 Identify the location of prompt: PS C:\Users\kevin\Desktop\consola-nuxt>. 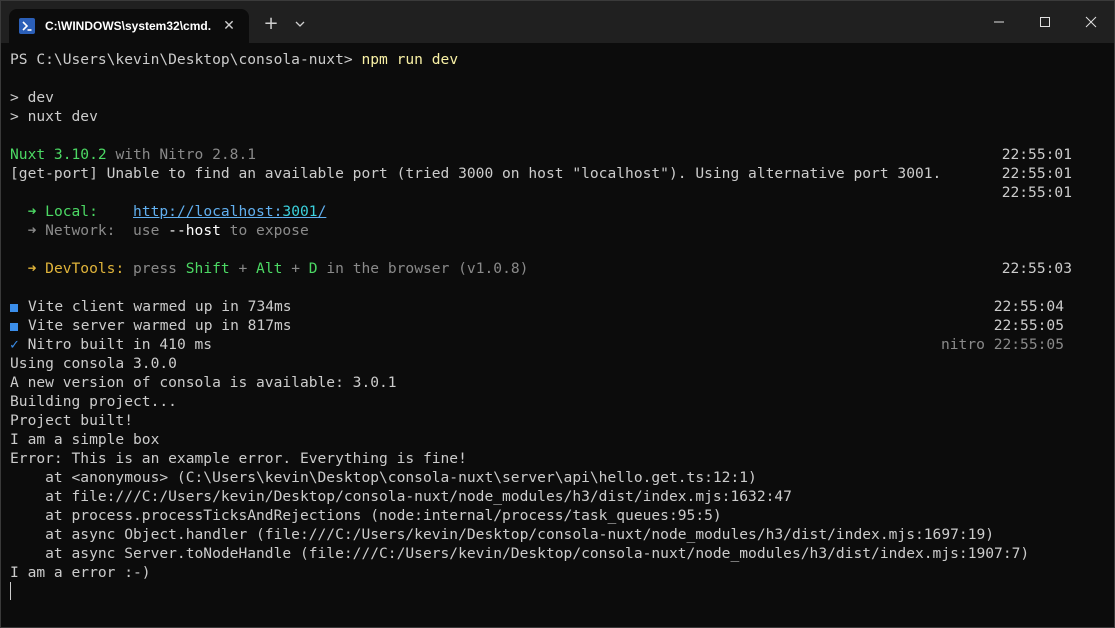
(186, 59).